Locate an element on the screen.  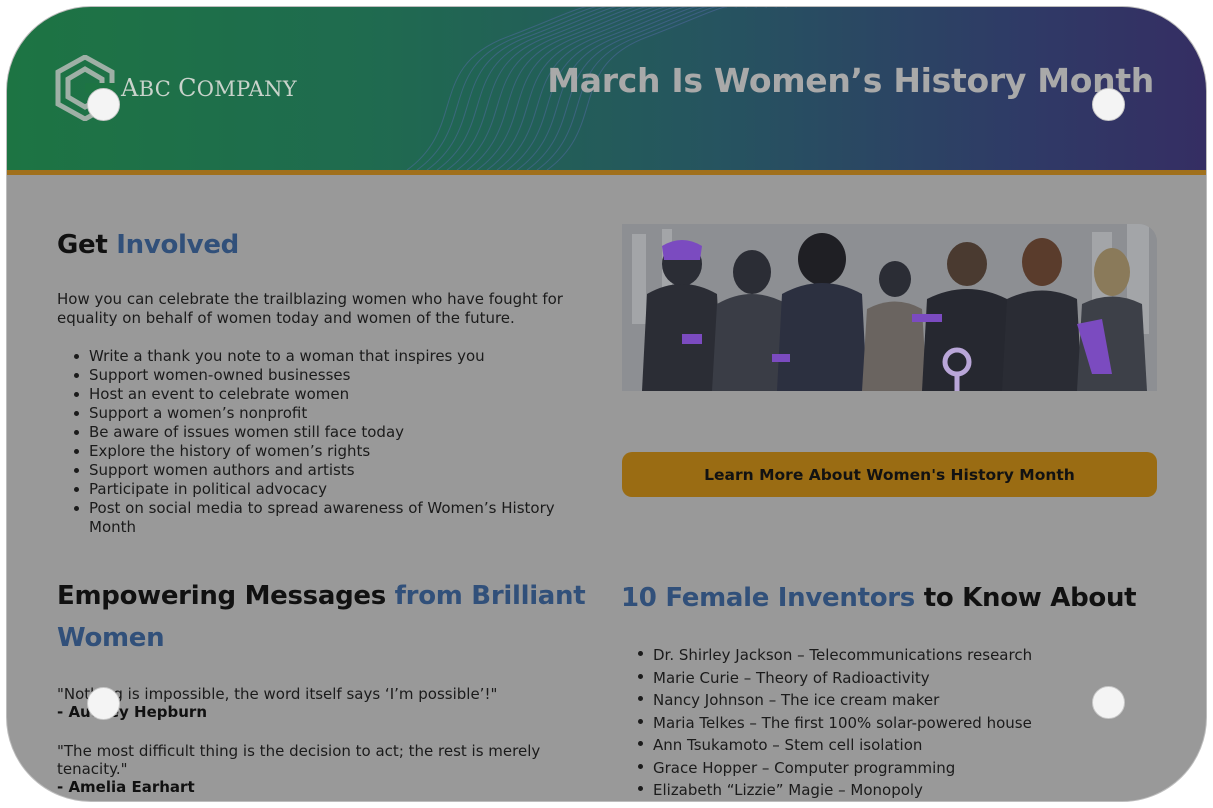
list-item: Ann Tsukamoto – Stem cell isolation is located at coordinates (909, 745).